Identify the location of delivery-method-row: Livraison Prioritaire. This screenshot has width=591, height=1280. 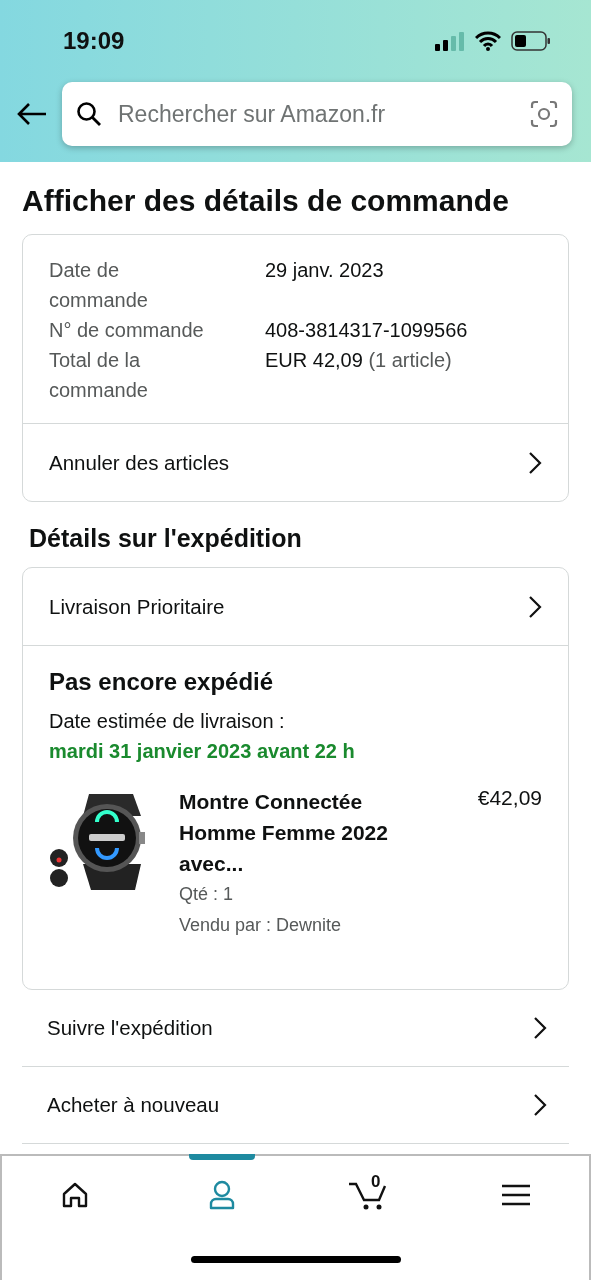
(295, 606).